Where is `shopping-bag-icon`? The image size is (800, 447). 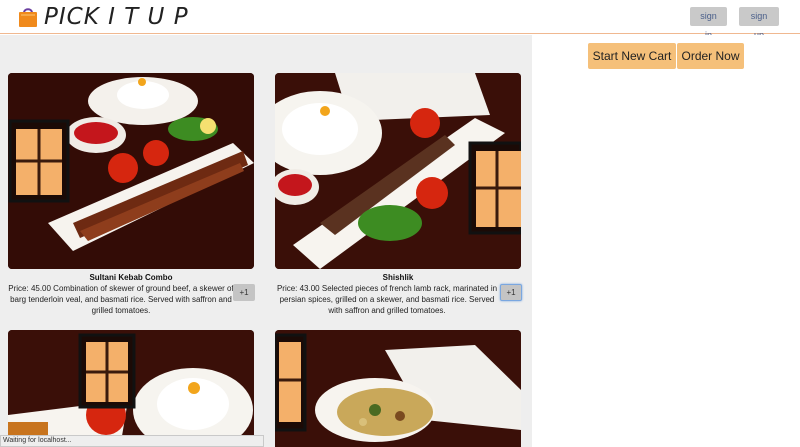 shopping-bag-icon is located at coordinates (28, 17).